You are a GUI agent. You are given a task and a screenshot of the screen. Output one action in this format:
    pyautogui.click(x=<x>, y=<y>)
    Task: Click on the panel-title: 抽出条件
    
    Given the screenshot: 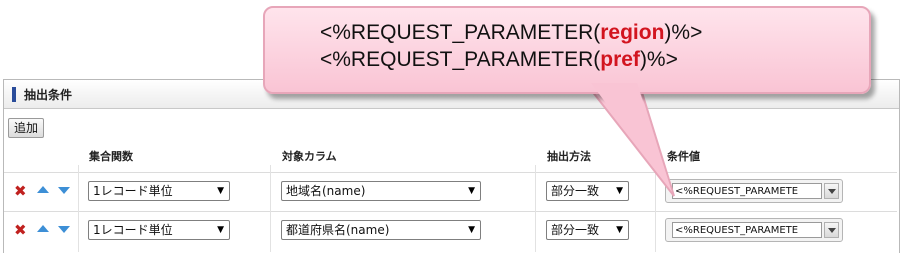 What is the action you would take?
    pyautogui.click(x=48, y=95)
    